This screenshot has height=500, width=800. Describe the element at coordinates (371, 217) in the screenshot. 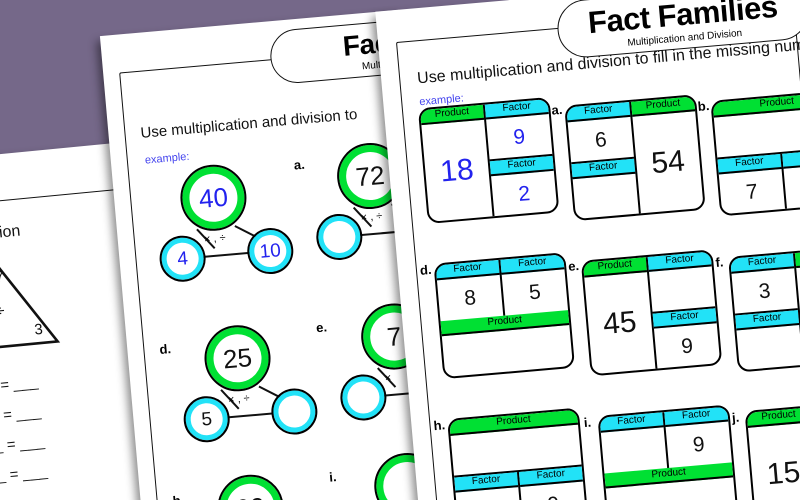

I see `trio-a-operators: × , ÷` at that location.